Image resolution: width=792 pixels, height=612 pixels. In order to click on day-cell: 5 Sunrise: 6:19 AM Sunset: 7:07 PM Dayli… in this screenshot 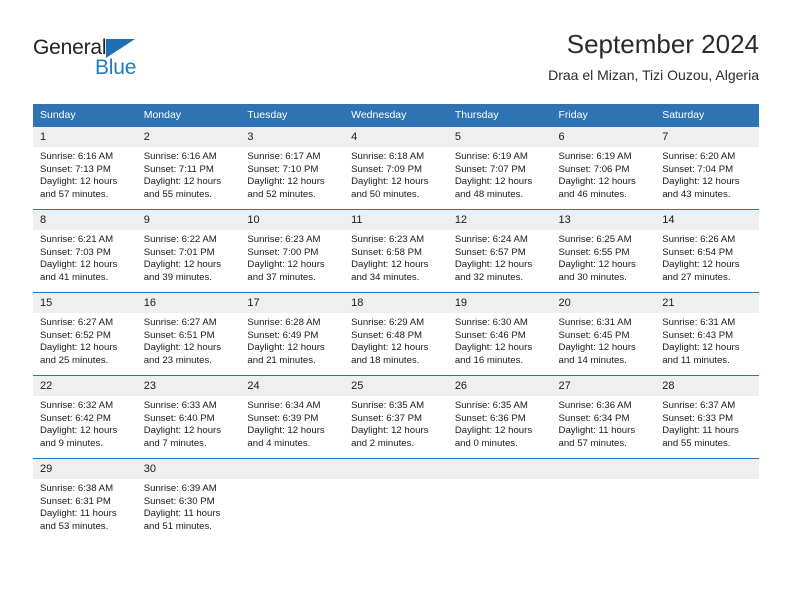, I will do `click(499, 168)`.